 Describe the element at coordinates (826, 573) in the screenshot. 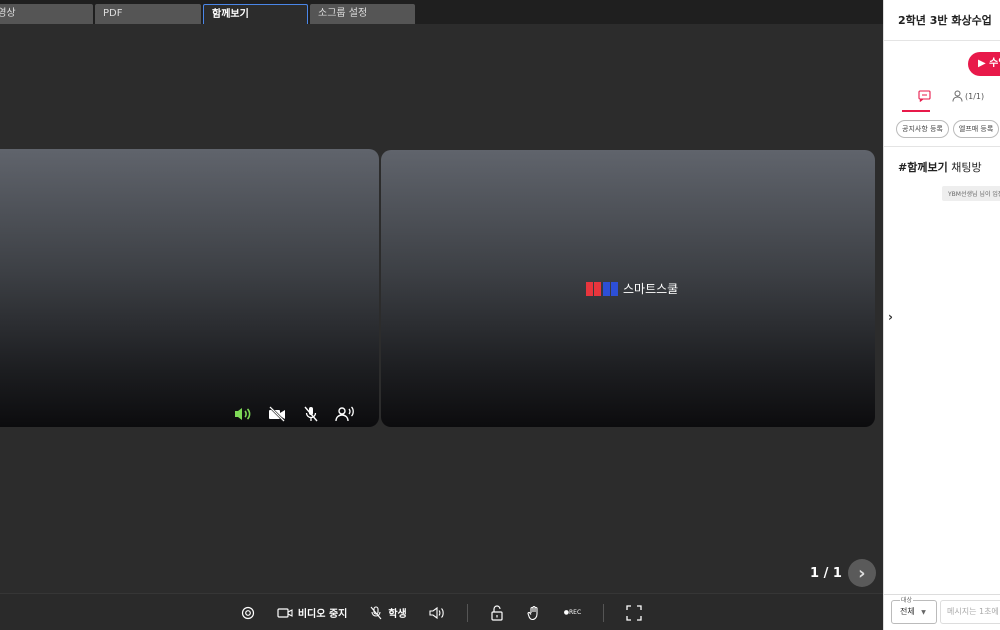

I see `page-indicator: 1 / 1` at that location.